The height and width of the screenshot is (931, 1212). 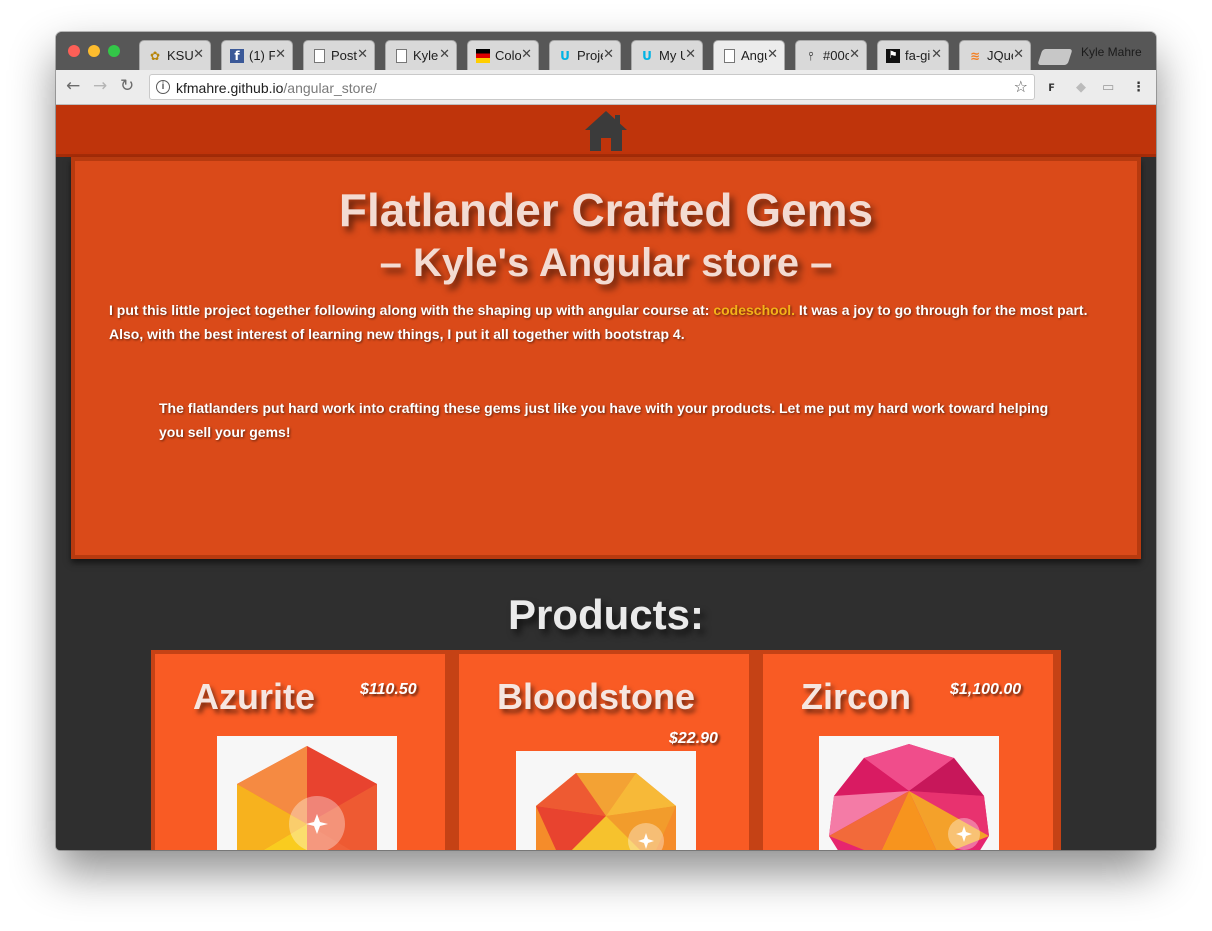 What do you see at coordinates (754, 310) in the screenshot?
I see `codeschool-link: codeschool.` at bounding box center [754, 310].